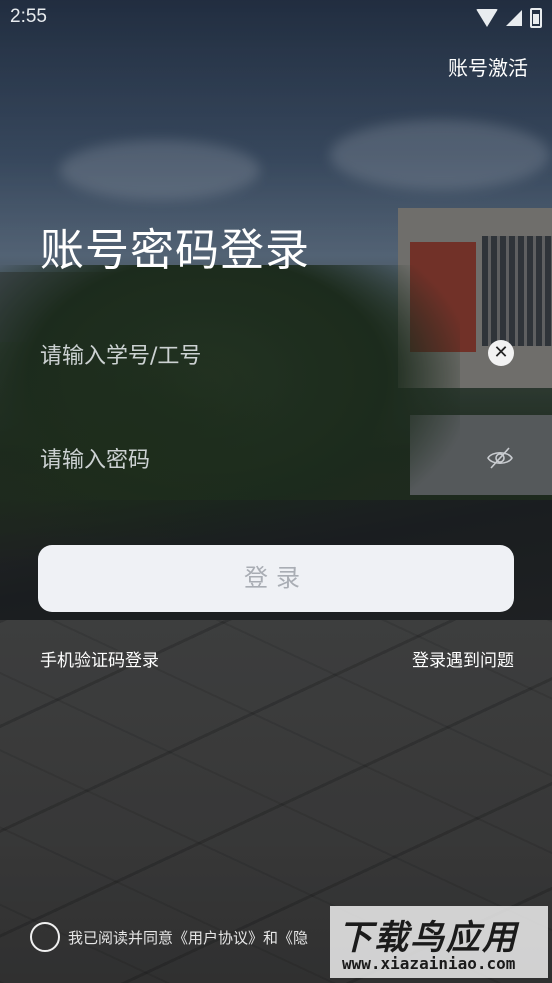 The height and width of the screenshot is (983, 552). I want to click on status-time: 2:55, so click(28, 16).